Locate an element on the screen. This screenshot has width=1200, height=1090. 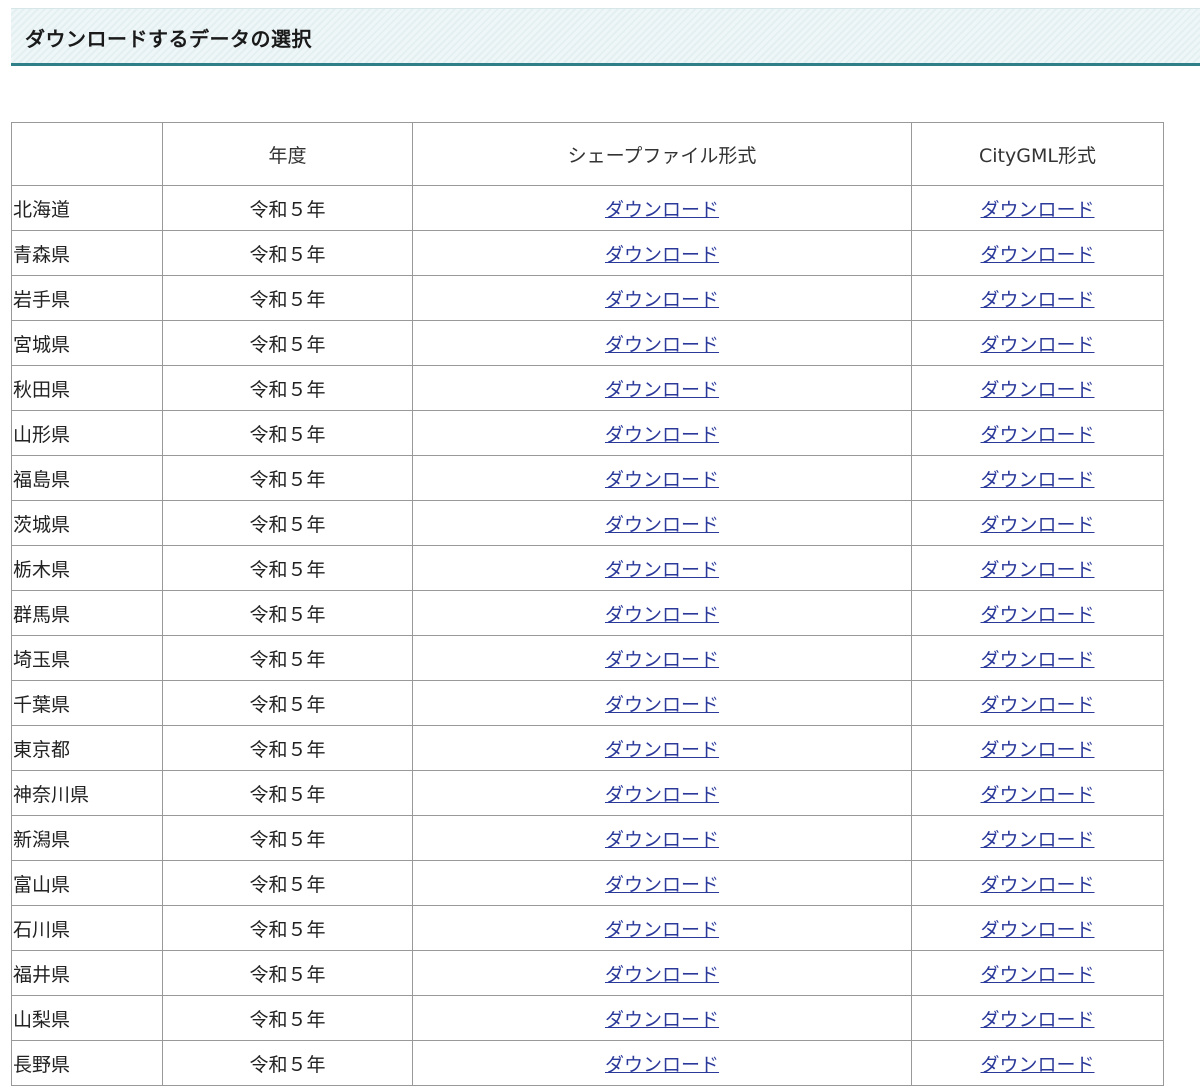
table-row: 千葉県 令和５年 ダウンロード ダウンロード is located at coordinates (587, 703).